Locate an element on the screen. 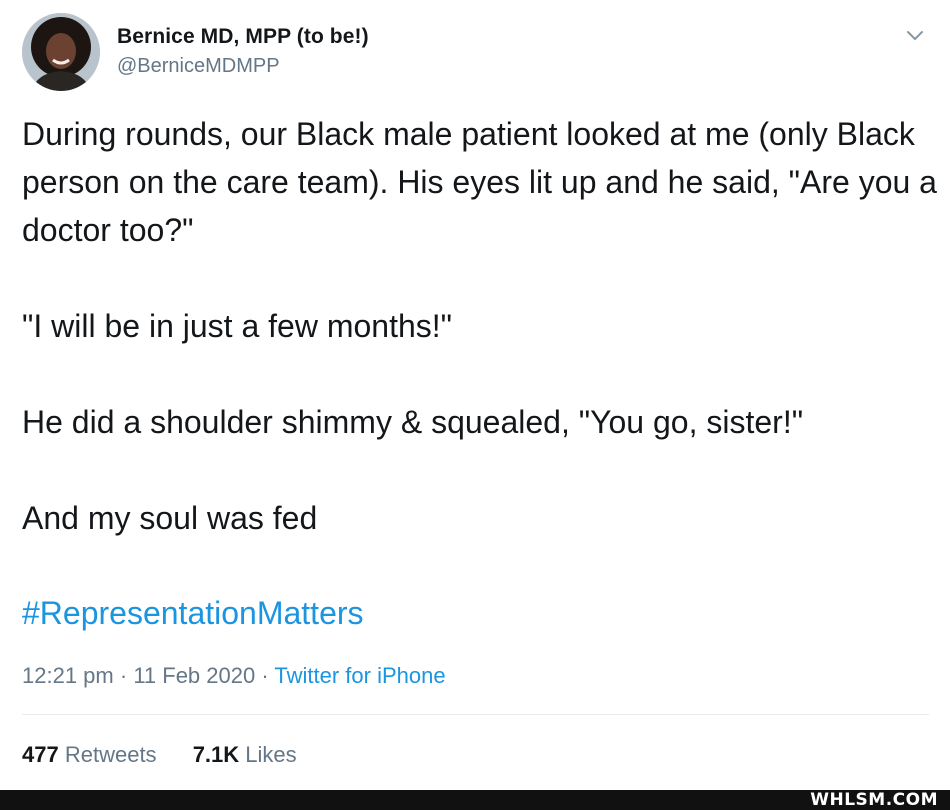  tweet-stats: 477 Retweets 7.1K Likes is located at coordinates (174, 755).